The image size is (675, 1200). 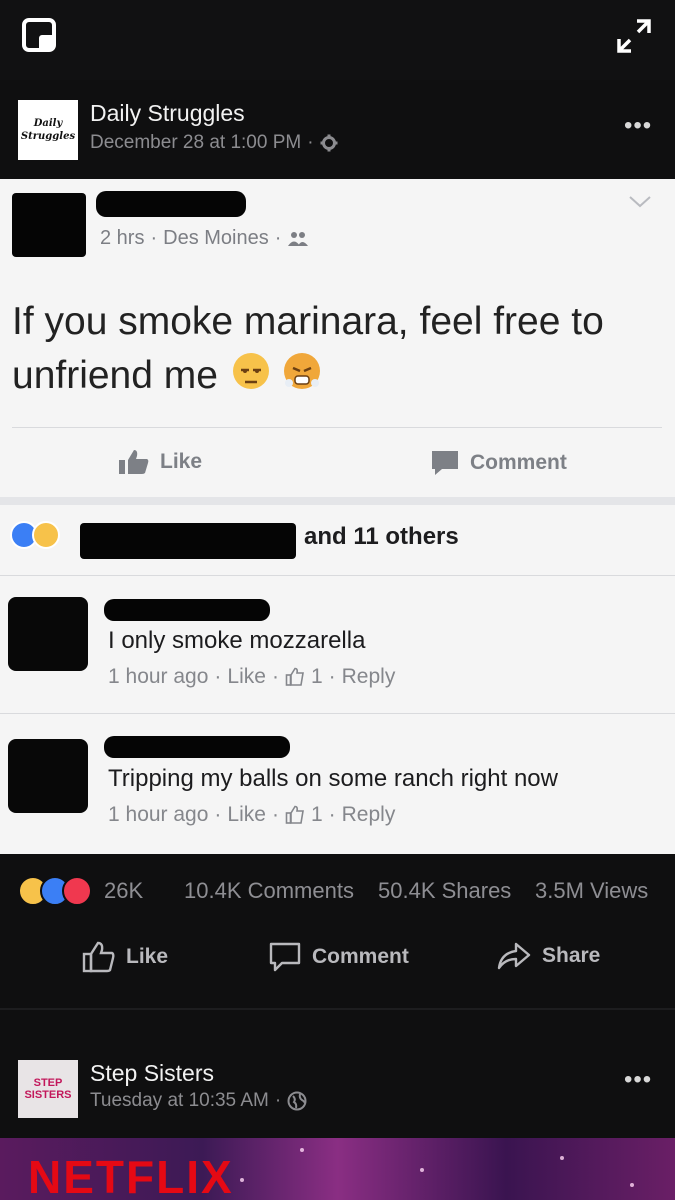 What do you see at coordinates (123, 891) in the screenshot?
I see `reaction-count: 26K` at bounding box center [123, 891].